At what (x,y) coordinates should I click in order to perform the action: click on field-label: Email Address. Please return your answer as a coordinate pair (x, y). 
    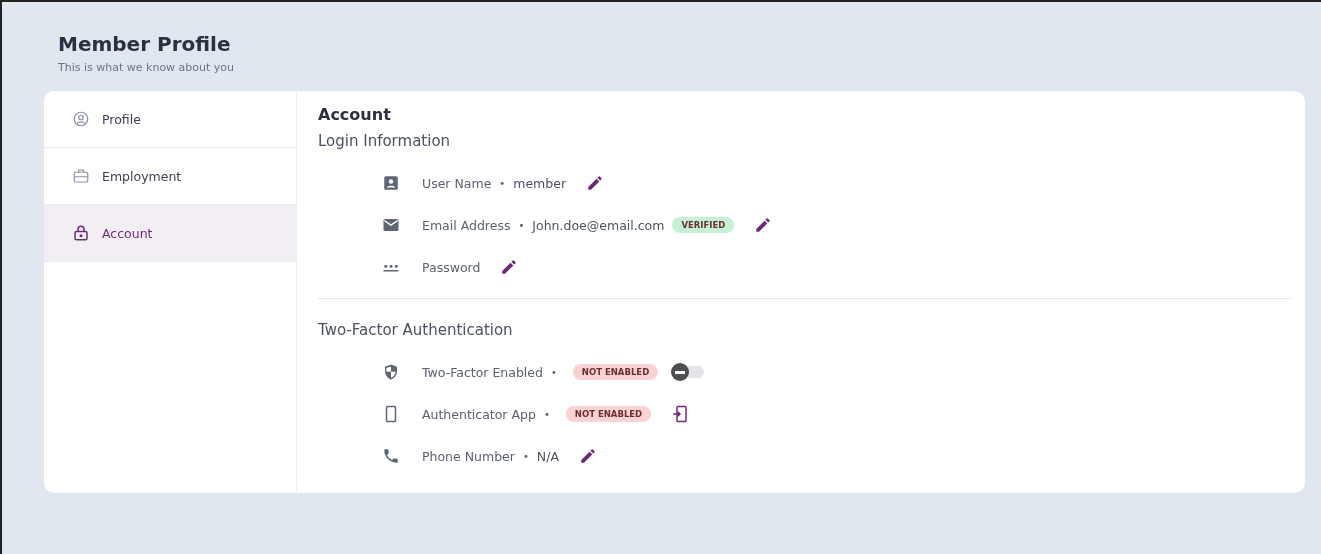
    Looking at the image, I should click on (466, 225).